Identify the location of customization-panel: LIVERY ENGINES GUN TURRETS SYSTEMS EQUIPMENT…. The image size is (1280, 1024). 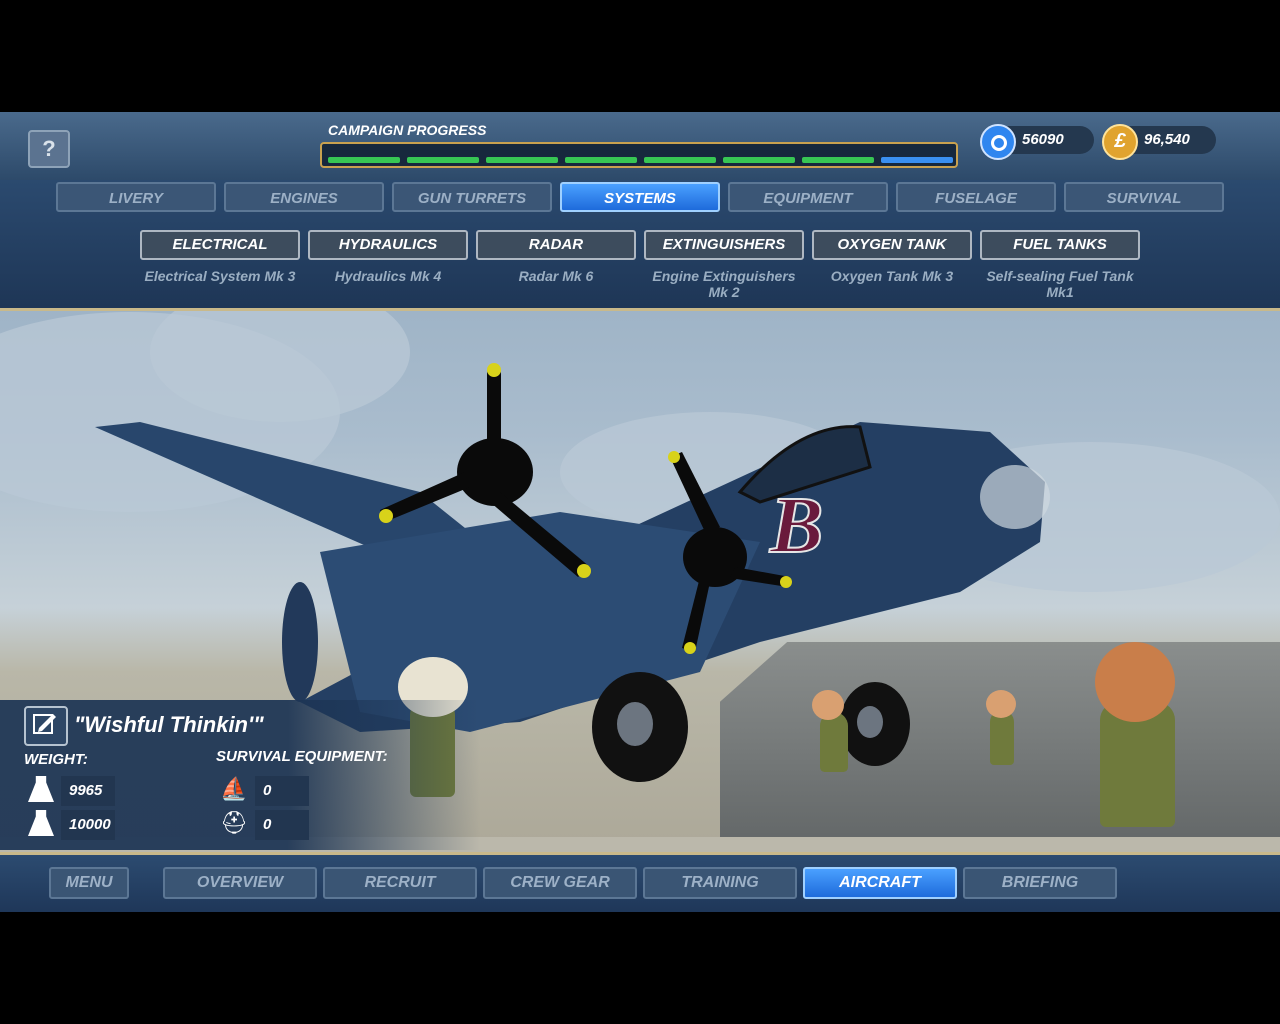
(640, 245).